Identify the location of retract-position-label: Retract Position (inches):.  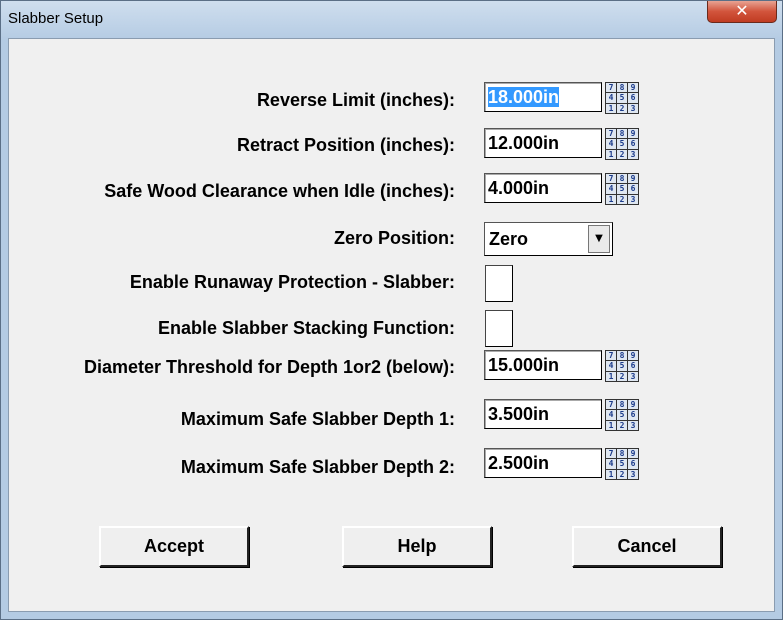
(345, 145).